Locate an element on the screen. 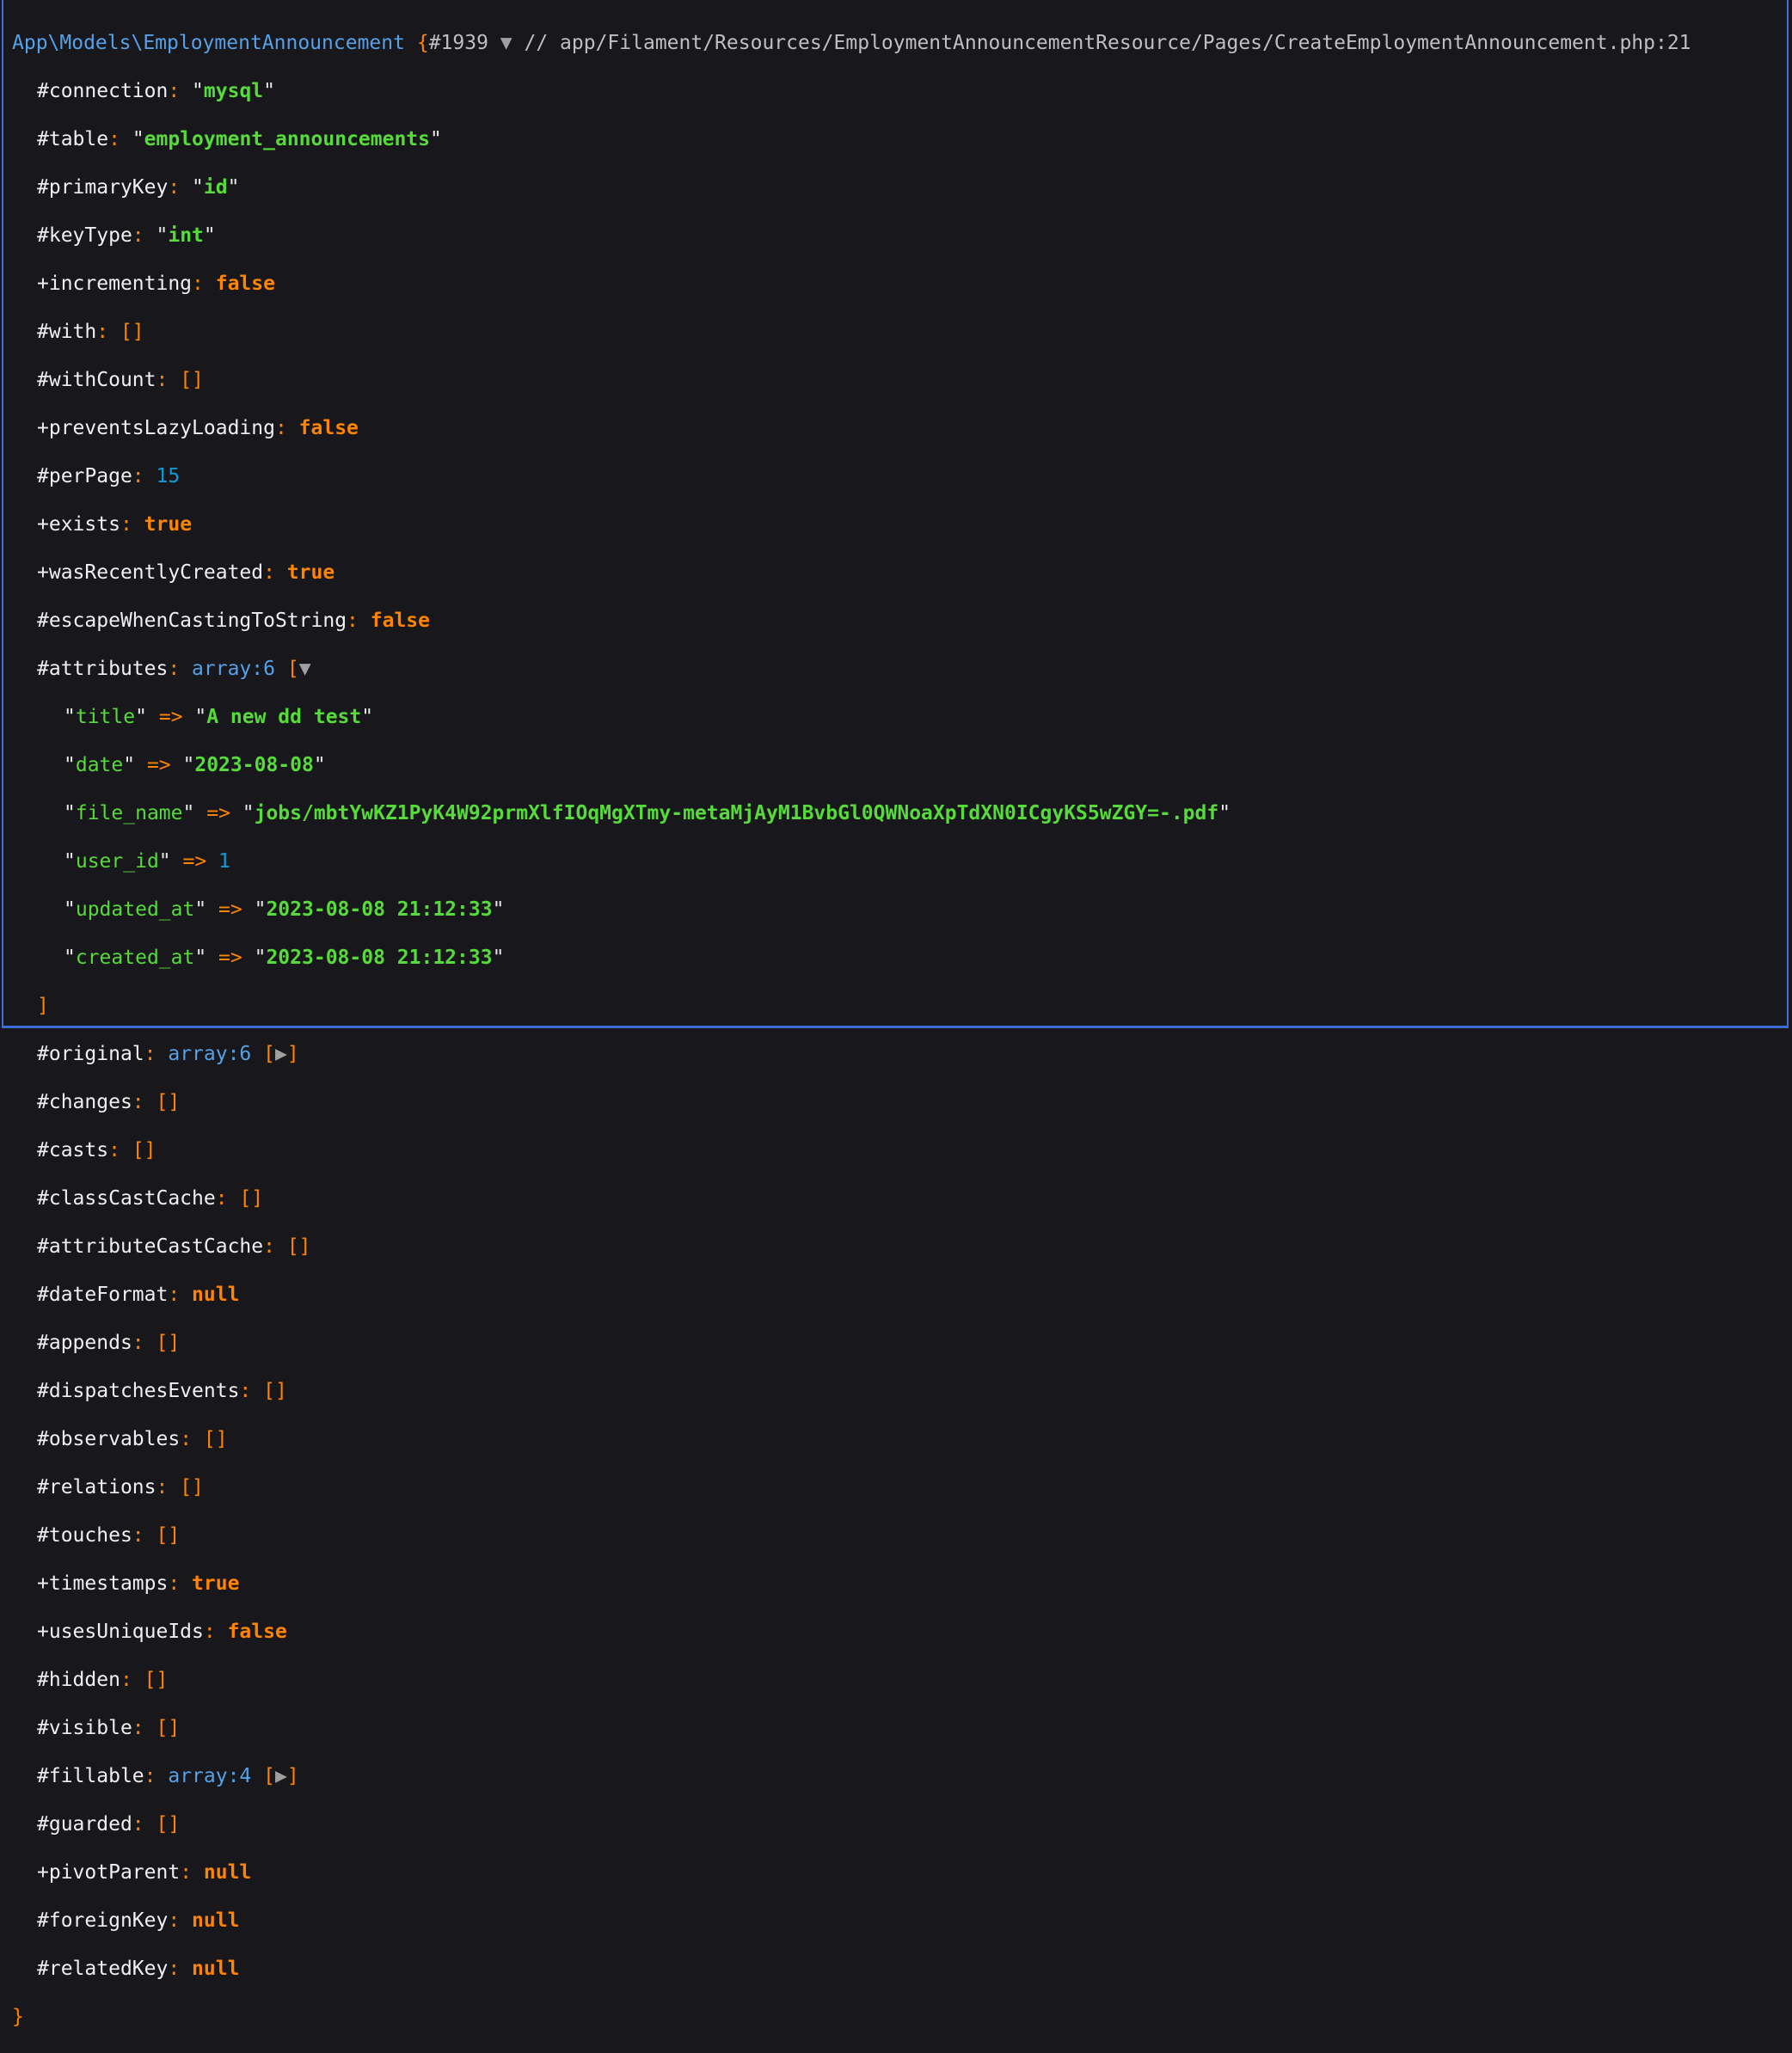 This screenshot has width=1792, height=2053. prop-with: #with: [] is located at coordinates (899, 332).